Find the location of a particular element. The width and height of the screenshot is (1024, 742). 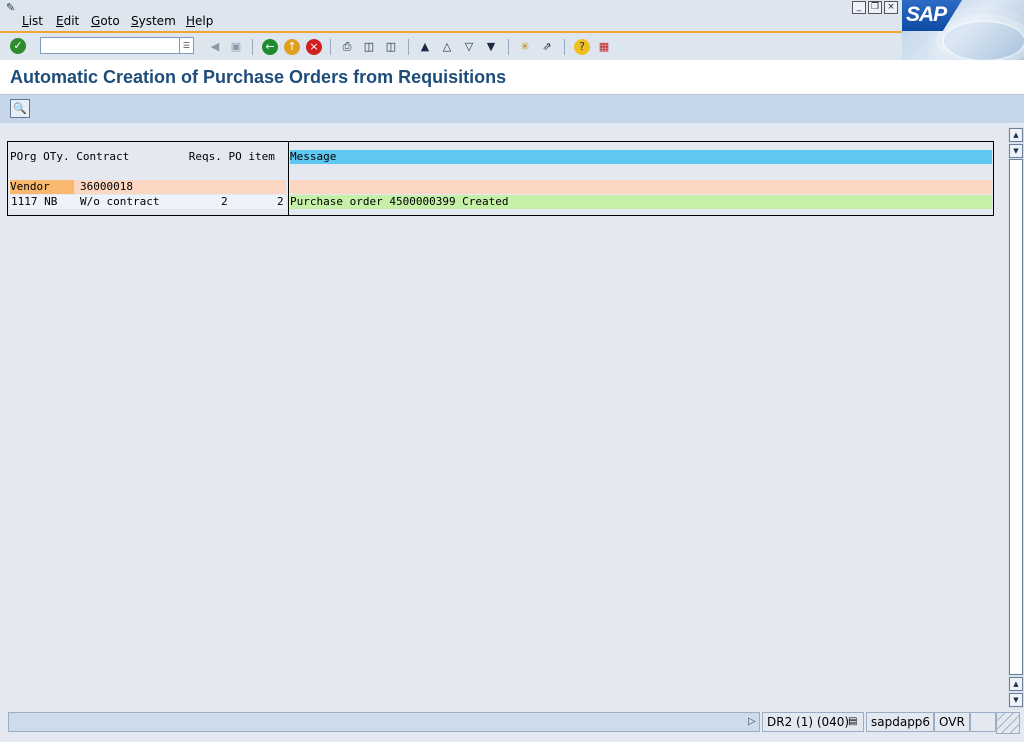

scroll-down-icon: ▼ is located at coordinates (1016, 700).